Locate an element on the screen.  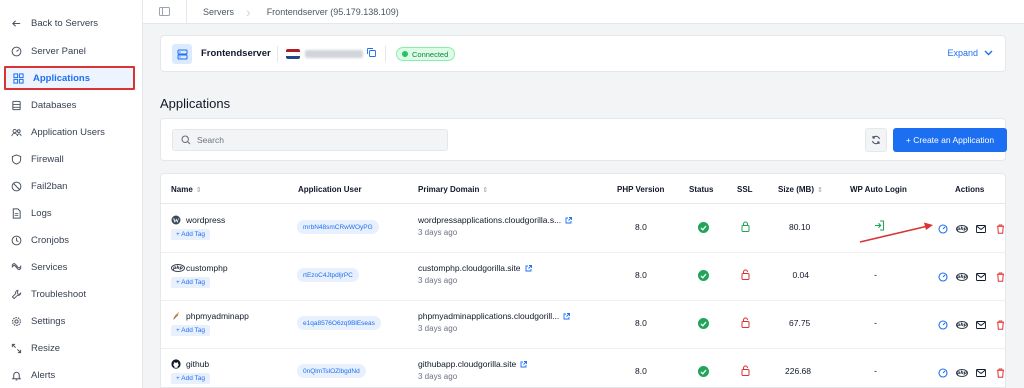
sidebar-item-label: Settings is located at coordinates (48, 321).